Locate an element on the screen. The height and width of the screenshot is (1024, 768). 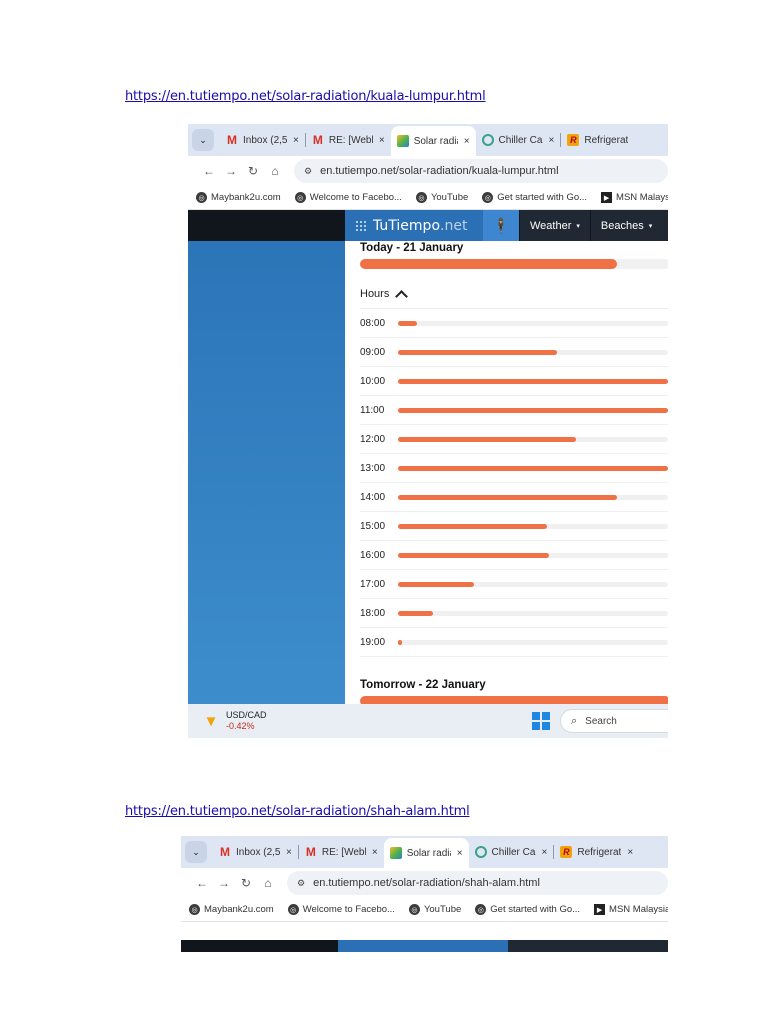
hour-row: 19:00 is located at coordinates (514, 642).